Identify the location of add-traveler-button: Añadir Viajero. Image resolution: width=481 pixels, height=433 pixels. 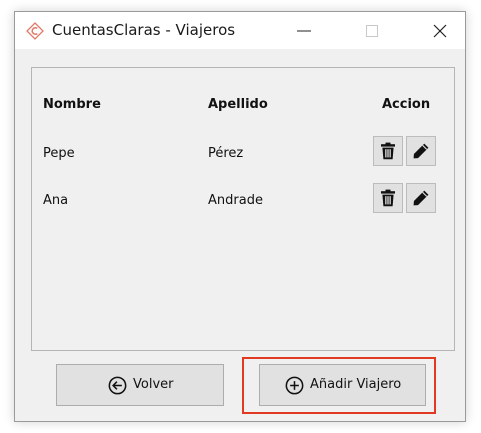
(342, 385).